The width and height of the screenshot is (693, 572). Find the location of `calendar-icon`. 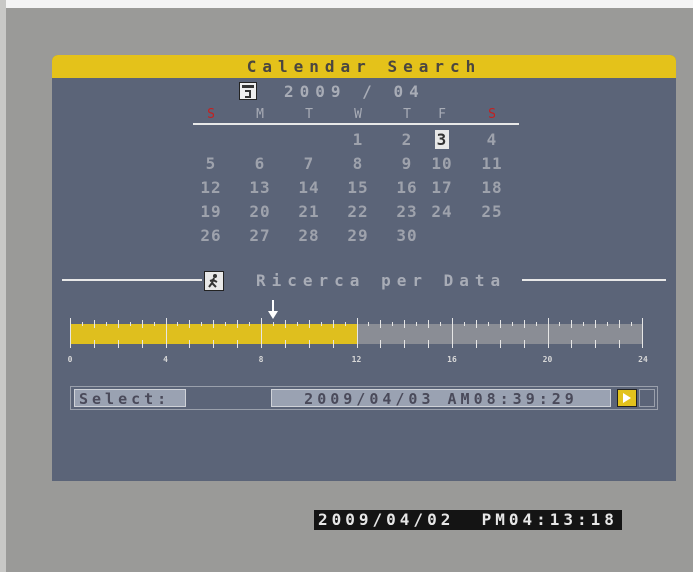

calendar-icon is located at coordinates (248, 91).